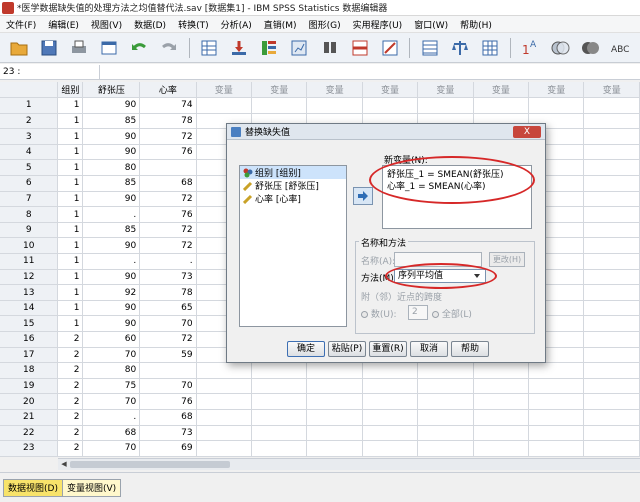  I want to click on run-descriptive-icon, so click(299, 48).